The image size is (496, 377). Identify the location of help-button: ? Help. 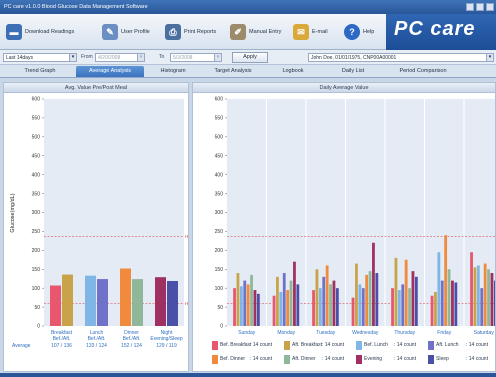
(359, 32).